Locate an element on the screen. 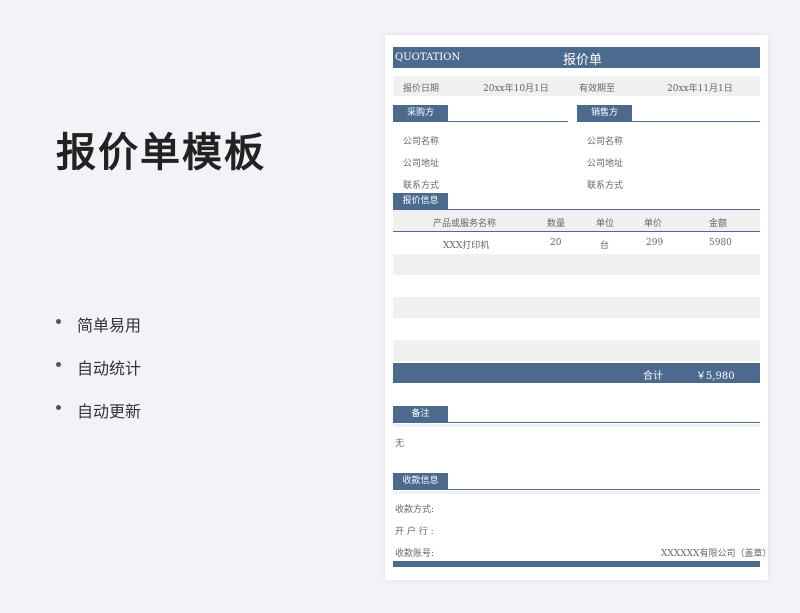 The width and height of the screenshot is (800, 613). payment-strip is located at coordinates (576, 492).